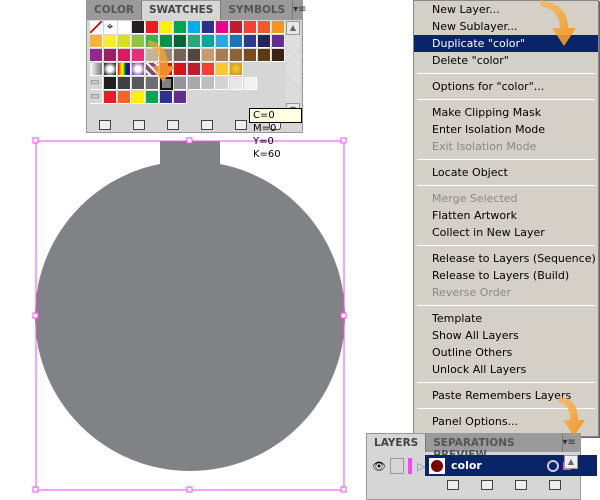 This screenshot has height=500, width=600. Describe the element at coordinates (494, 447) in the screenshot. I see `tab-separations-preview: SEPARATIONS PREVIEW` at that location.